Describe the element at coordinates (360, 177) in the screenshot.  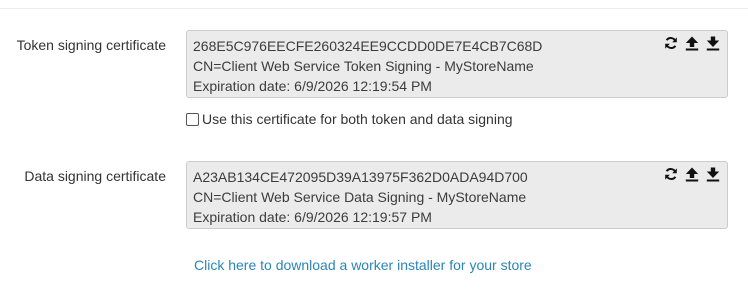
I see `data-signing-thumbprint: A23AB134CE472095D39A13975F362D0ADA94D700` at that location.